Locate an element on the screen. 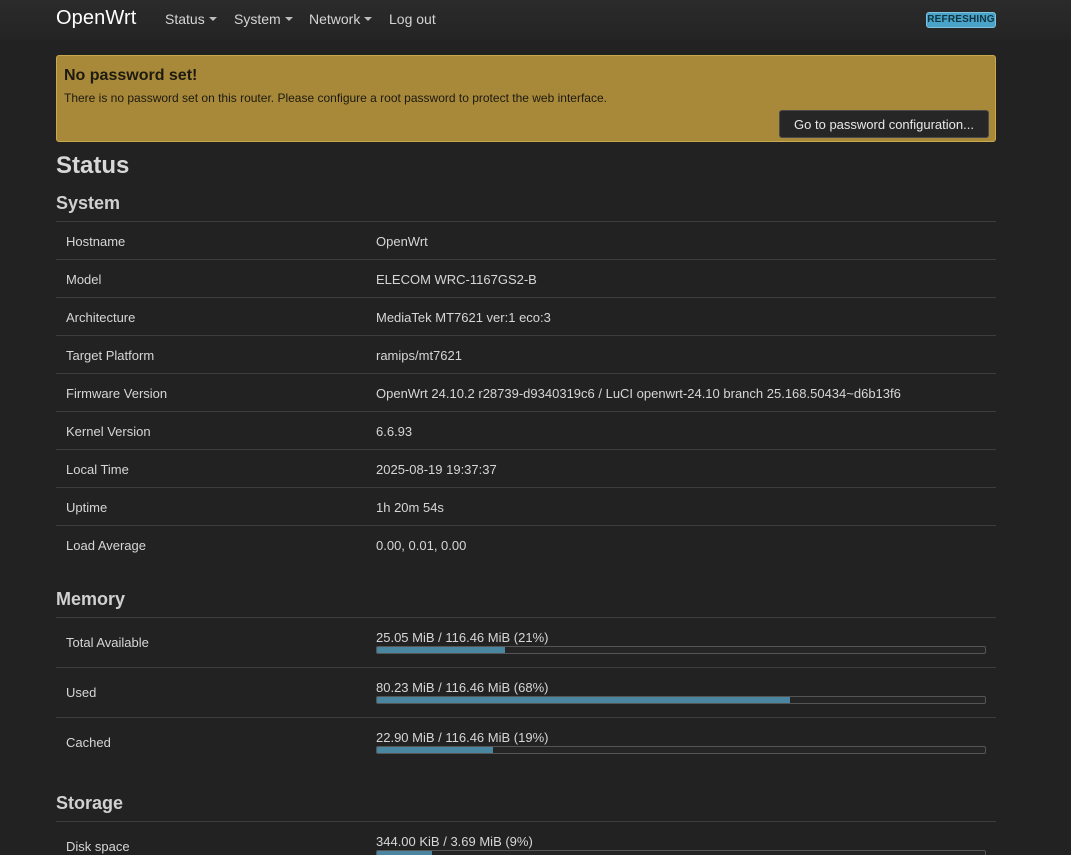 The image size is (1071, 855). row-label: Architecture is located at coordinates (101, 317).